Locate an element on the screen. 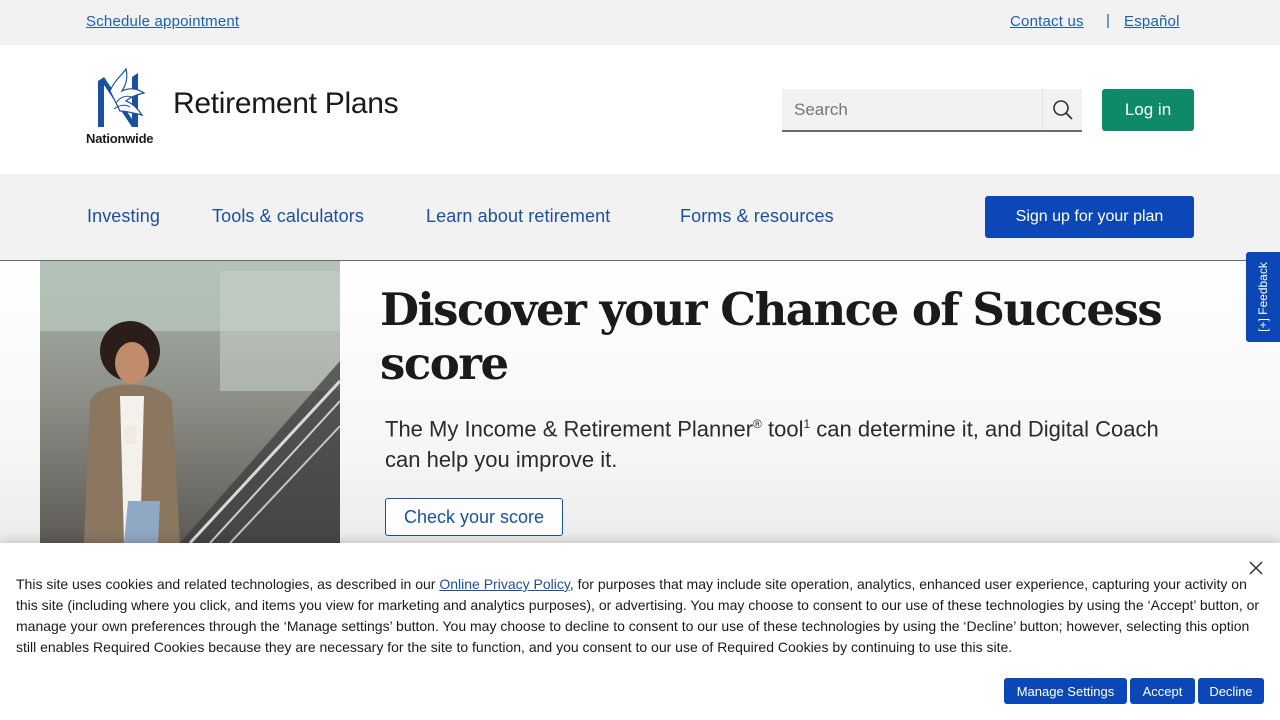 Image resolution: width=1280 pixels, height=720 pixels. search-icon is located at coordinates (1062, 109).